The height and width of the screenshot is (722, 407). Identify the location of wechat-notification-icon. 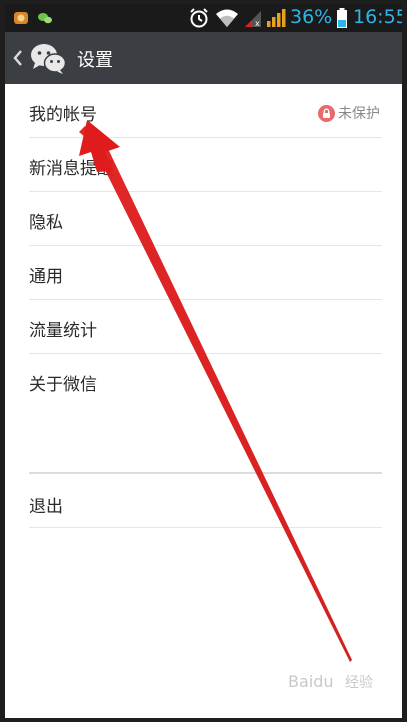
(45, 18).